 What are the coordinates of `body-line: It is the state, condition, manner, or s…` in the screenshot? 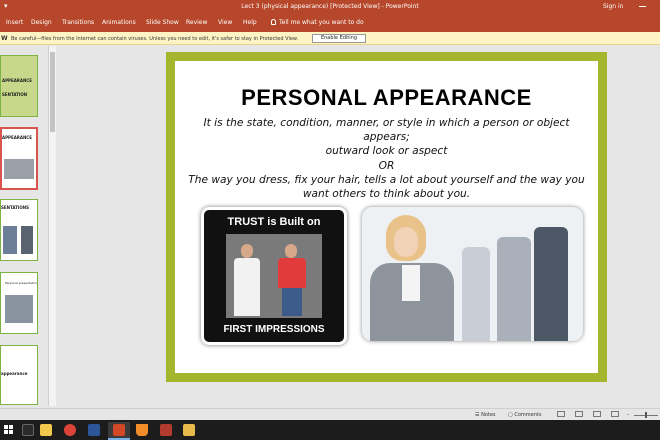 It's located at (386, 130).